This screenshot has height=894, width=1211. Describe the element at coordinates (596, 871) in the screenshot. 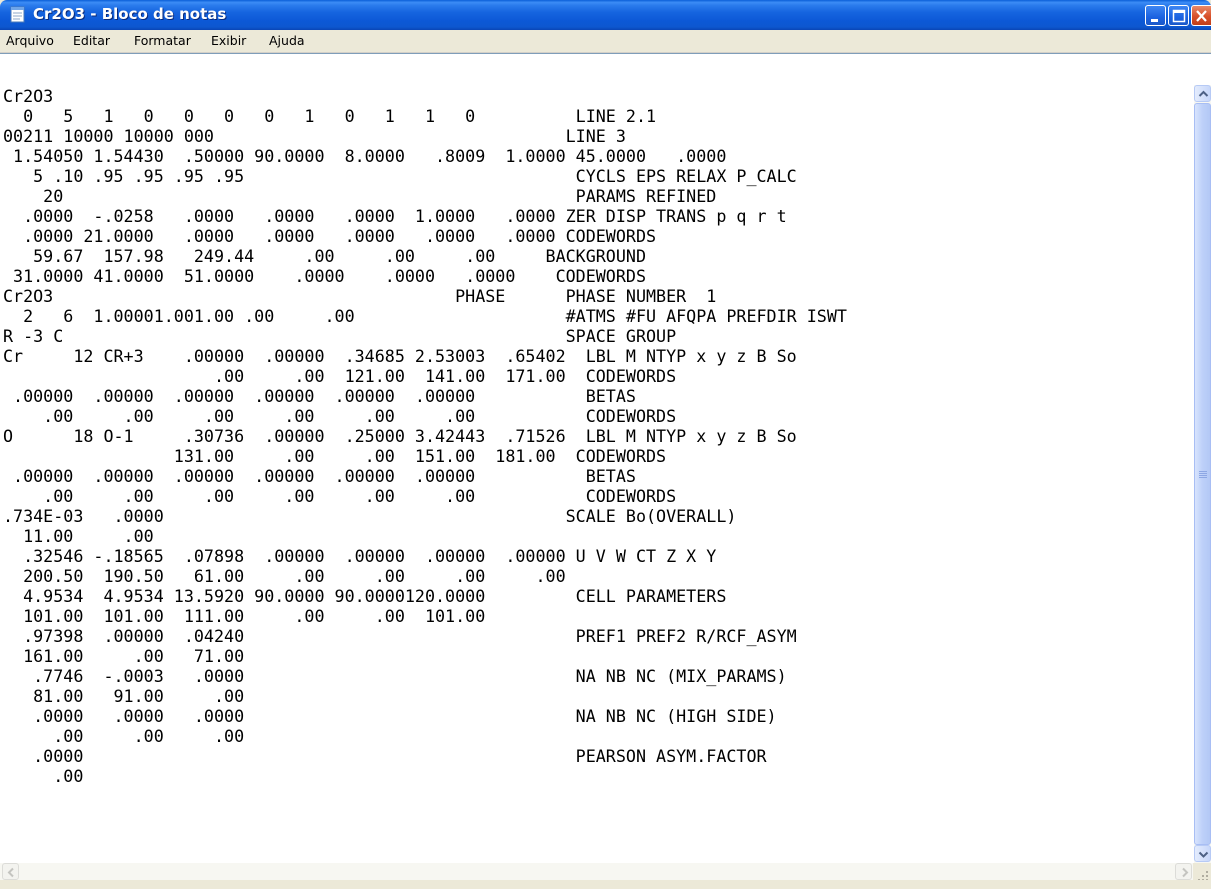

I see `horizontal-scrollbar` at that location.